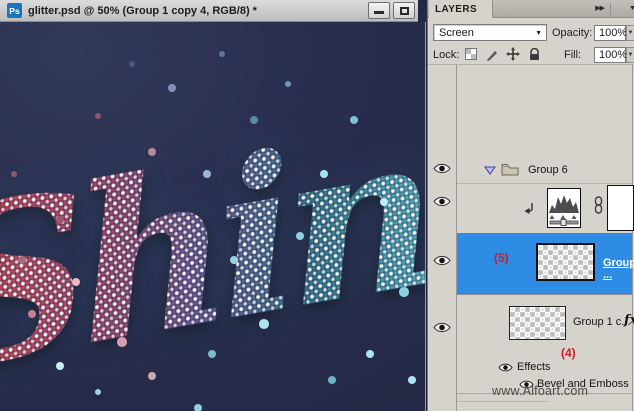 The height and width of the screenshot is (411, 634). What do you see at coordinates (490, 32) in the screenshot?
I see `blend-mode-select: Screen ▼` at bounding box center [490, 32].